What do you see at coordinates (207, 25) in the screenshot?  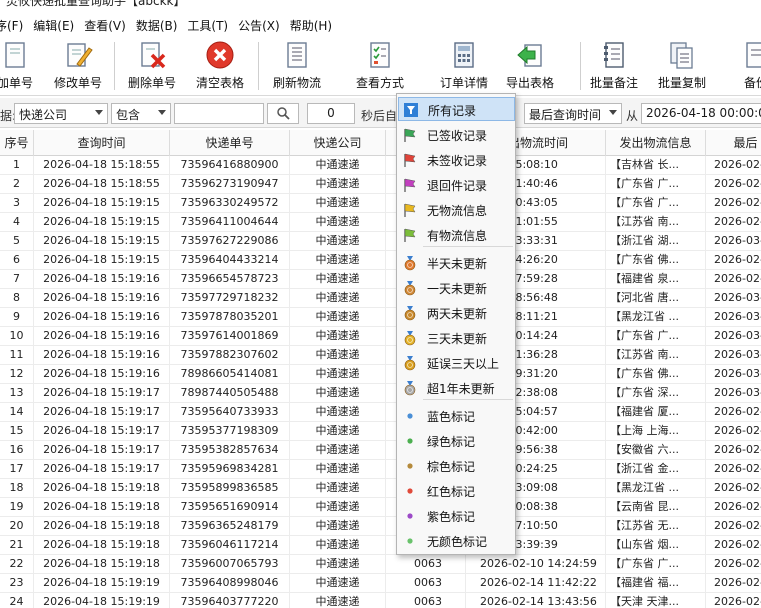 I see `menu-tools: 工具(T)` at bounding box center [207, 25].